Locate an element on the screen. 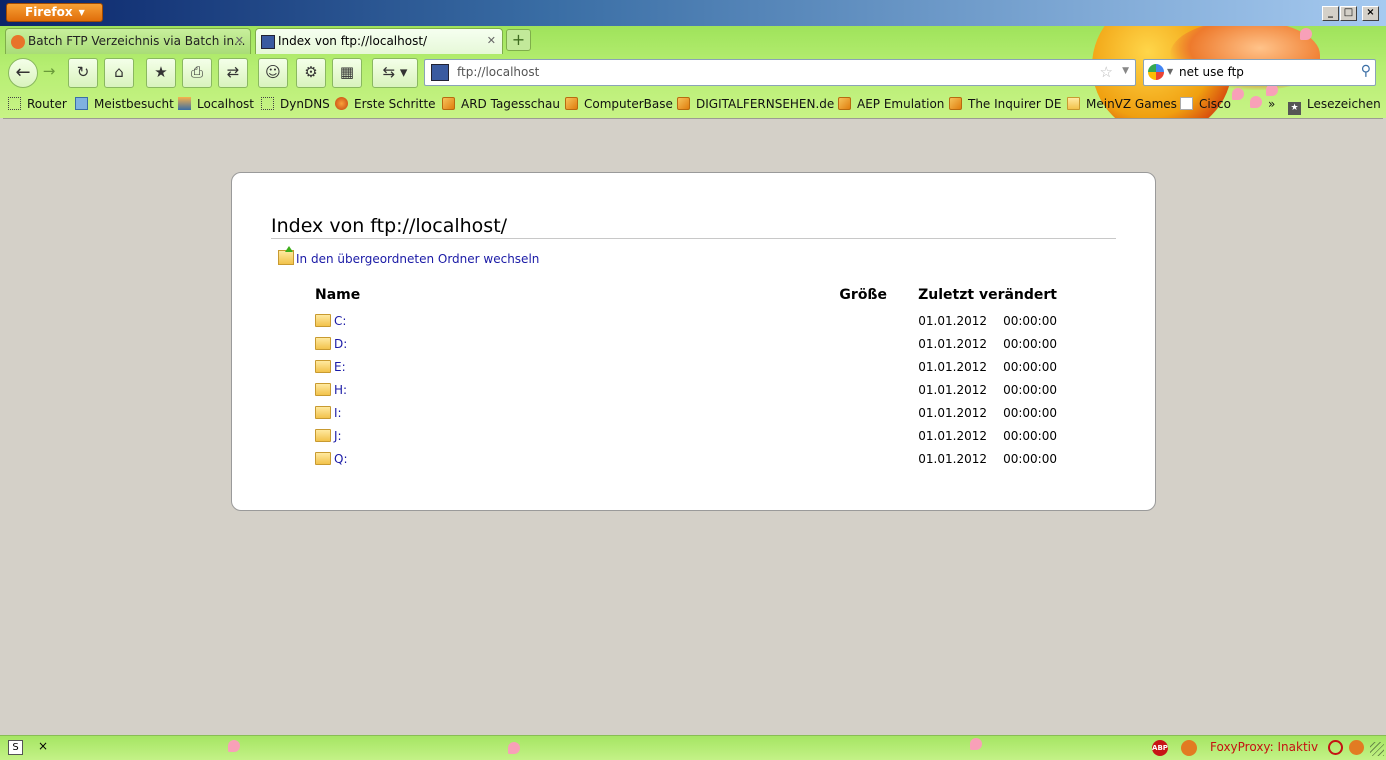  folder-link: J: is located at coordinates (338, 436).